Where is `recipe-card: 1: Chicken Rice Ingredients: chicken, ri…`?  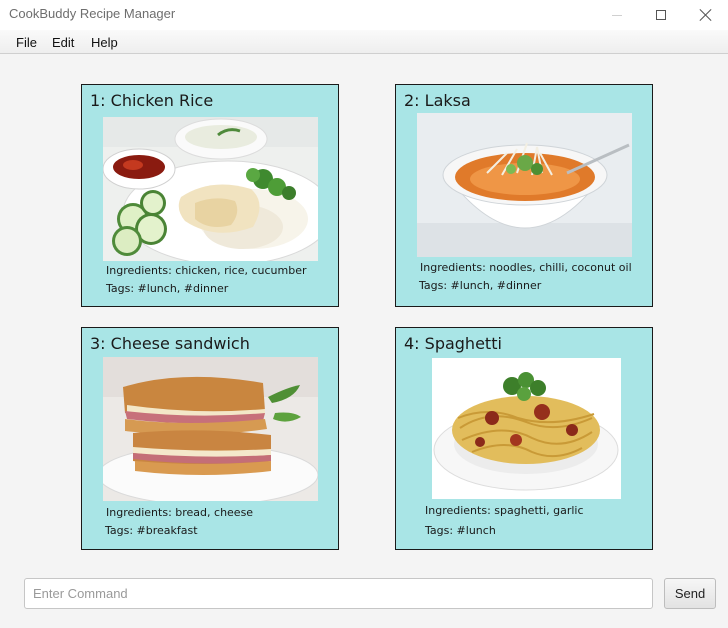 recipe-card: 1: Chicken Rice Ingredients: chicken, ri… is located at coordinates (210, 195).